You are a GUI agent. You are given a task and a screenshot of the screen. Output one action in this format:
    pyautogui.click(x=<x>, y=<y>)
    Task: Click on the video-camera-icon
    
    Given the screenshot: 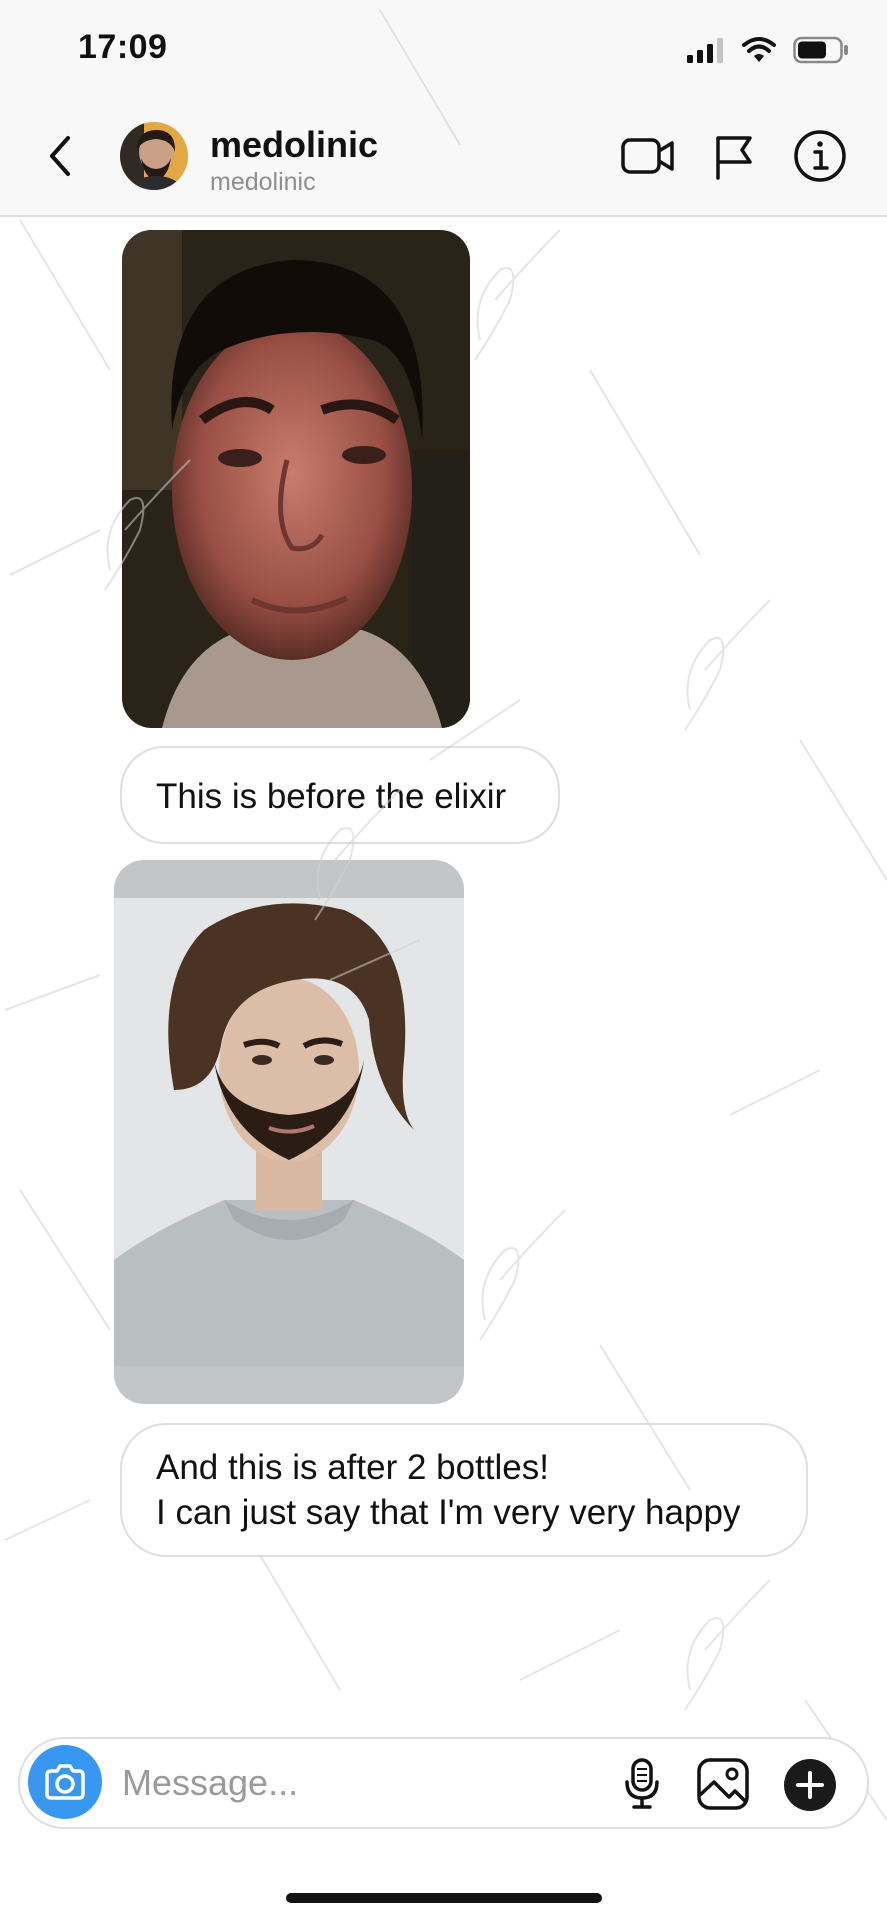 What is the action you would take?
    pyautogui.click(x=648, y=156)
    